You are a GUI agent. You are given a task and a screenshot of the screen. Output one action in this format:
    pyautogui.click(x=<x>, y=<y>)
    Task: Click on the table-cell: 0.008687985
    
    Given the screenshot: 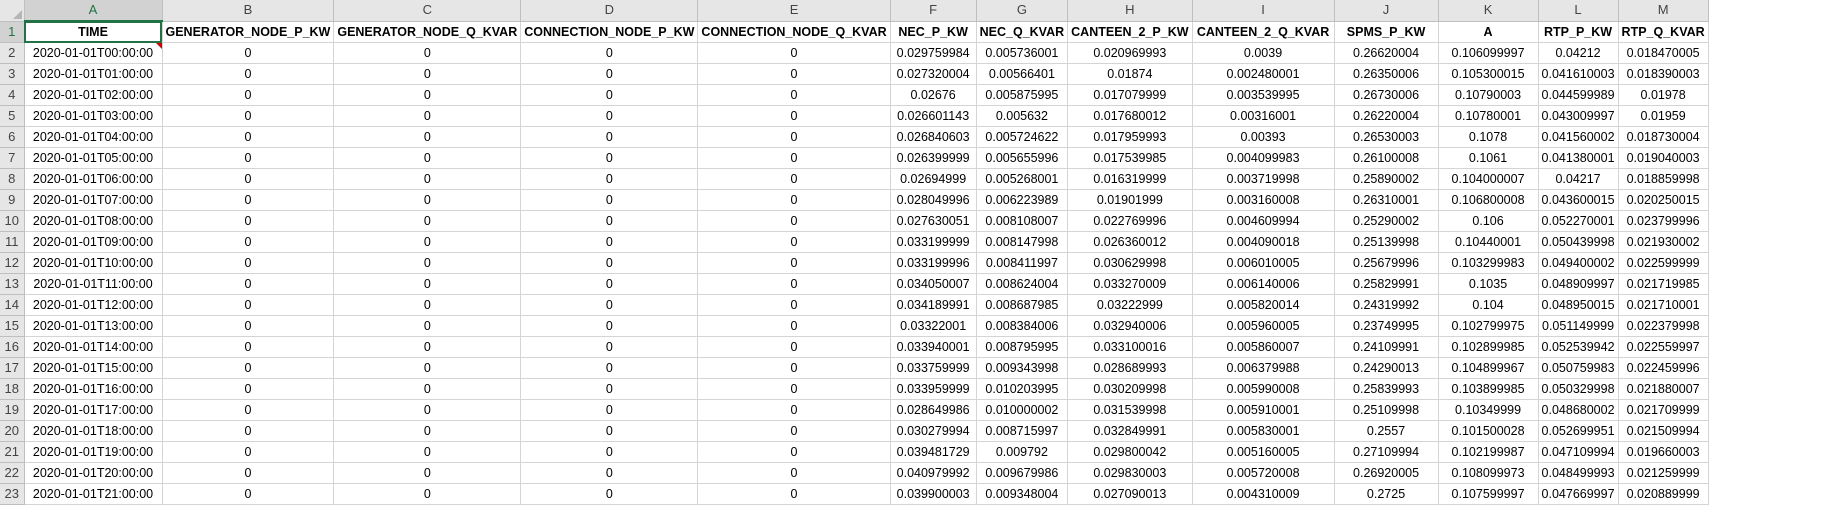 What is the action you would take?
    pyautogui.click(x=1022, y=305)
    